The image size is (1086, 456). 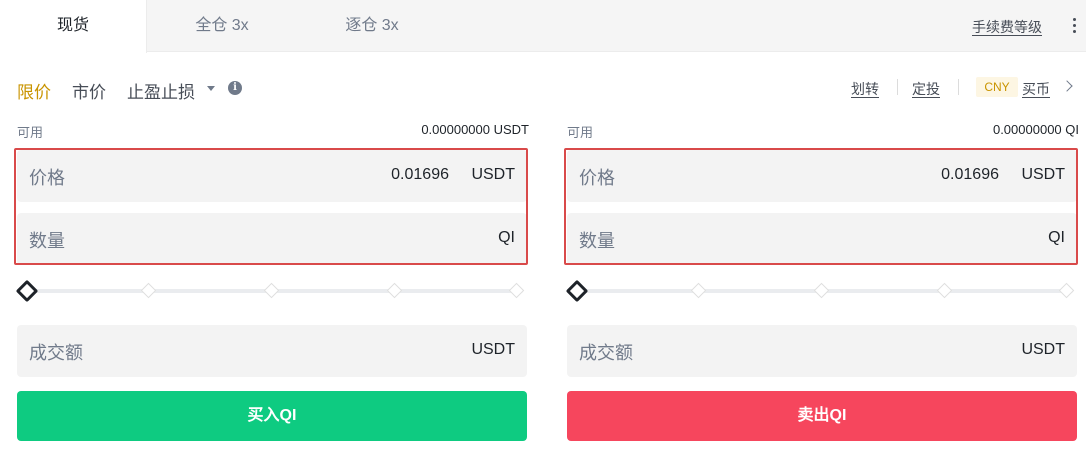 I want to click on sell-button: 卖出QI, so click(x=822, y=416).